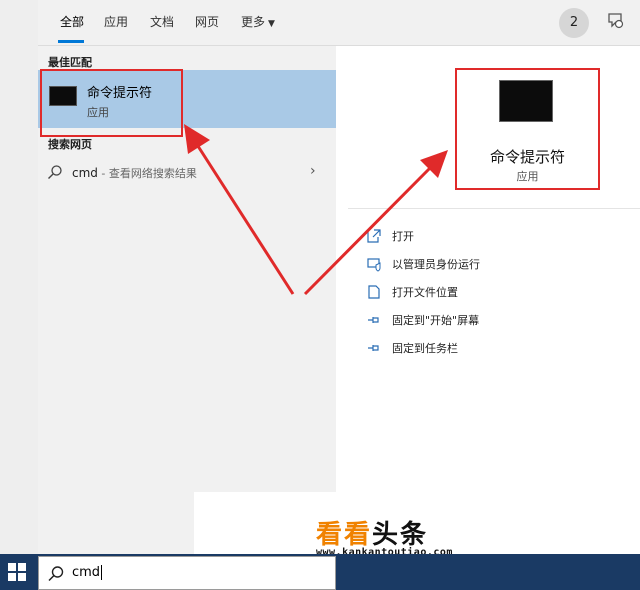 This screenshot has height=590, width=640. What do you see at coordinates (71, 41) in the screenshot?
I see `active-tab-indicator` at bounding box center [71, 41].